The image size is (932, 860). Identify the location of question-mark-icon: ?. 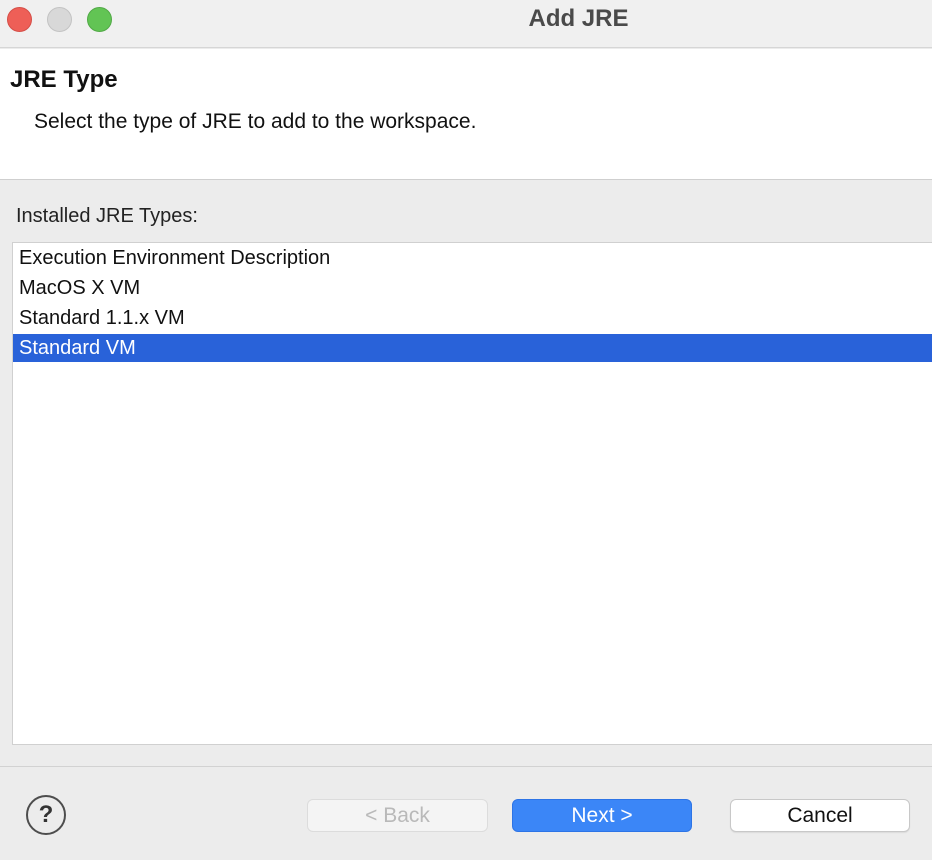
(46, 815).